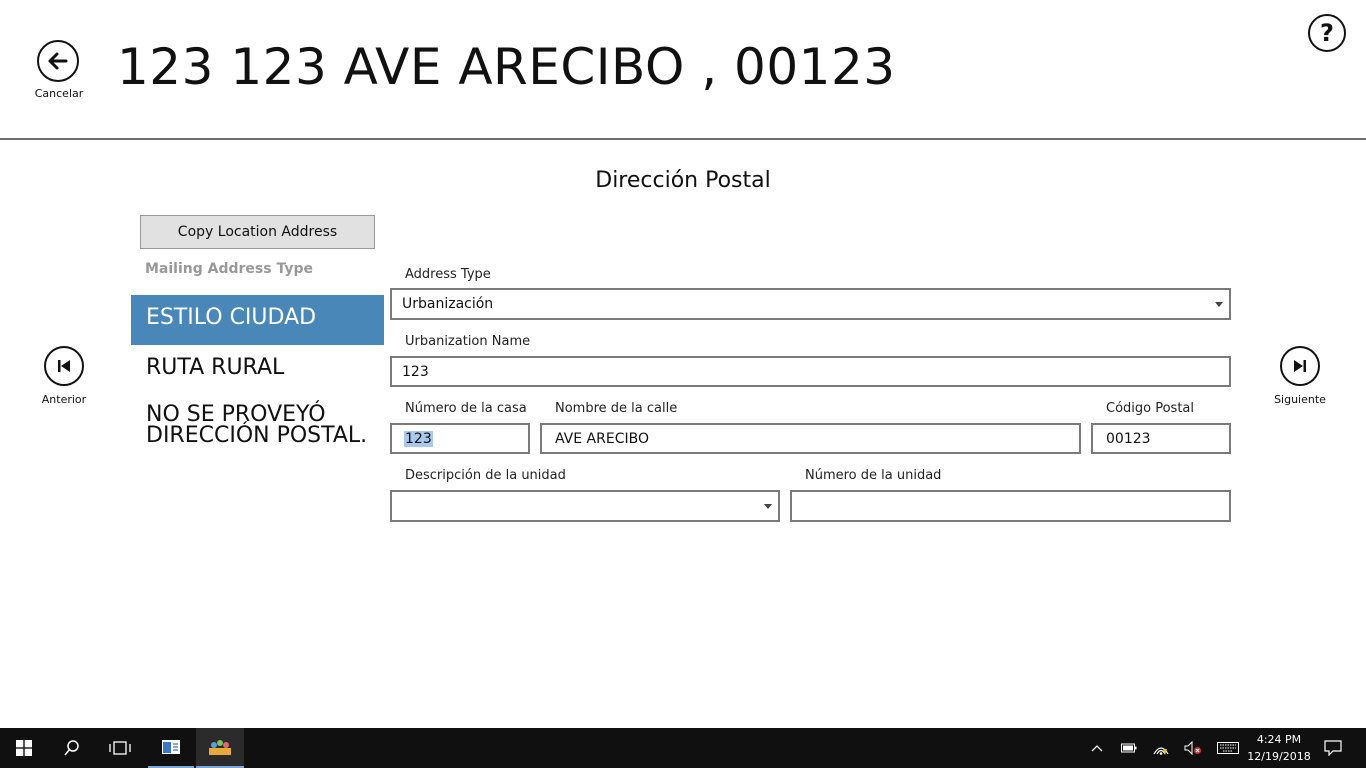 The width and height of the screenshot is (1366, 768). I want to click on chevron-up-icon, so click(1097, 748).